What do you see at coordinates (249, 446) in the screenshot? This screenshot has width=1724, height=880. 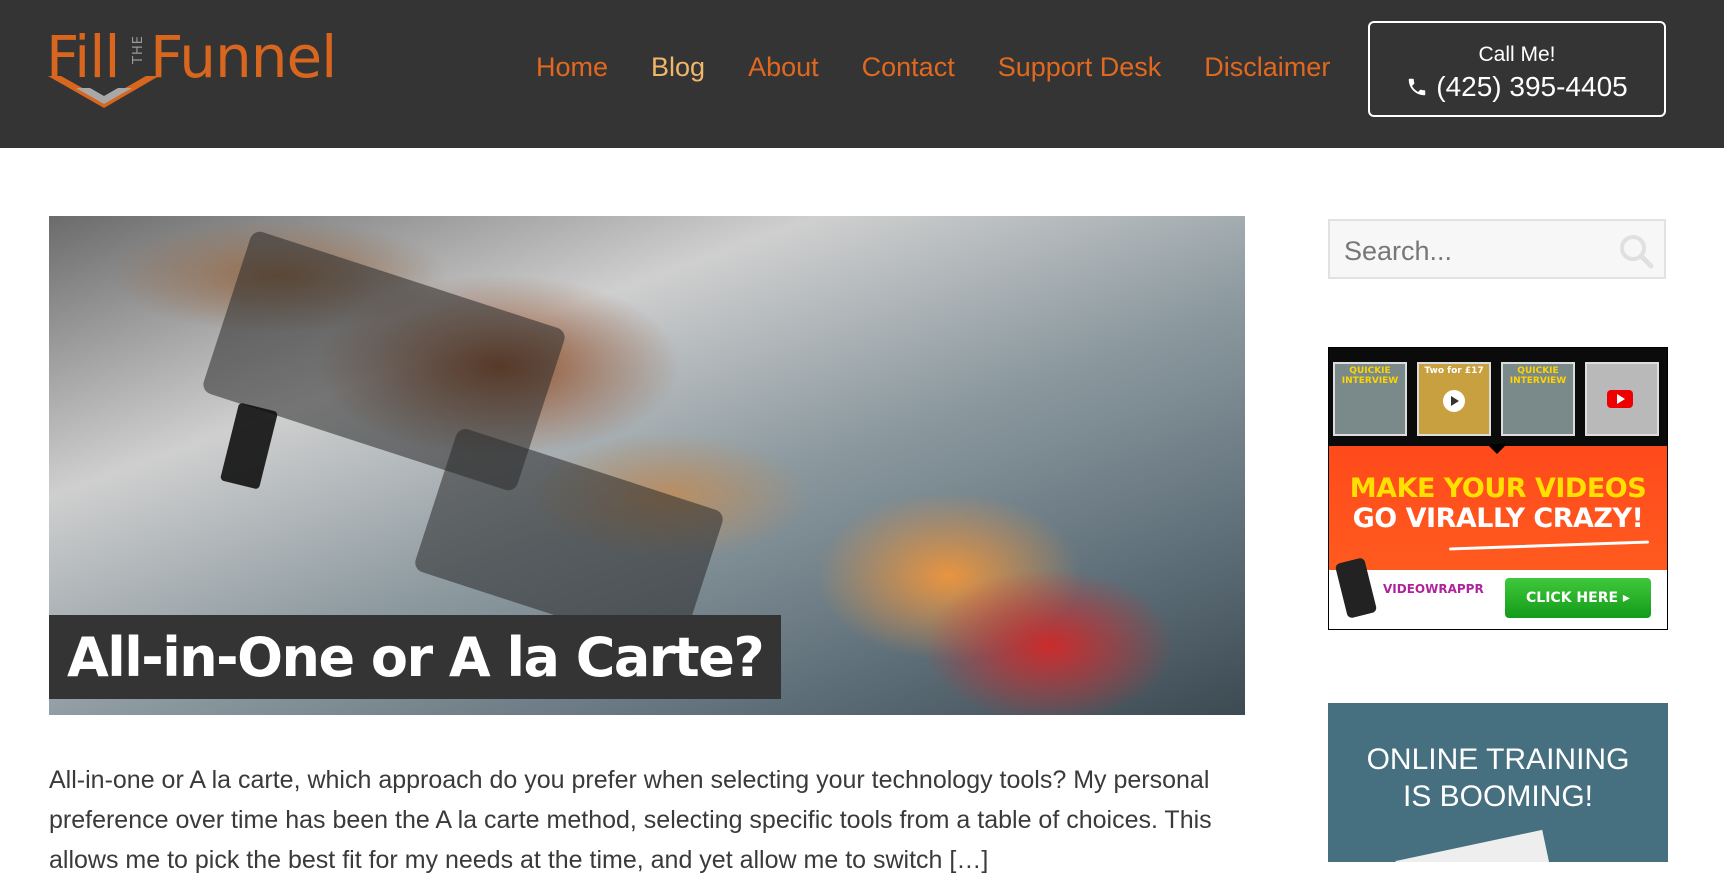 I see `hero-sign-shape` at bounding box center [249, 446].